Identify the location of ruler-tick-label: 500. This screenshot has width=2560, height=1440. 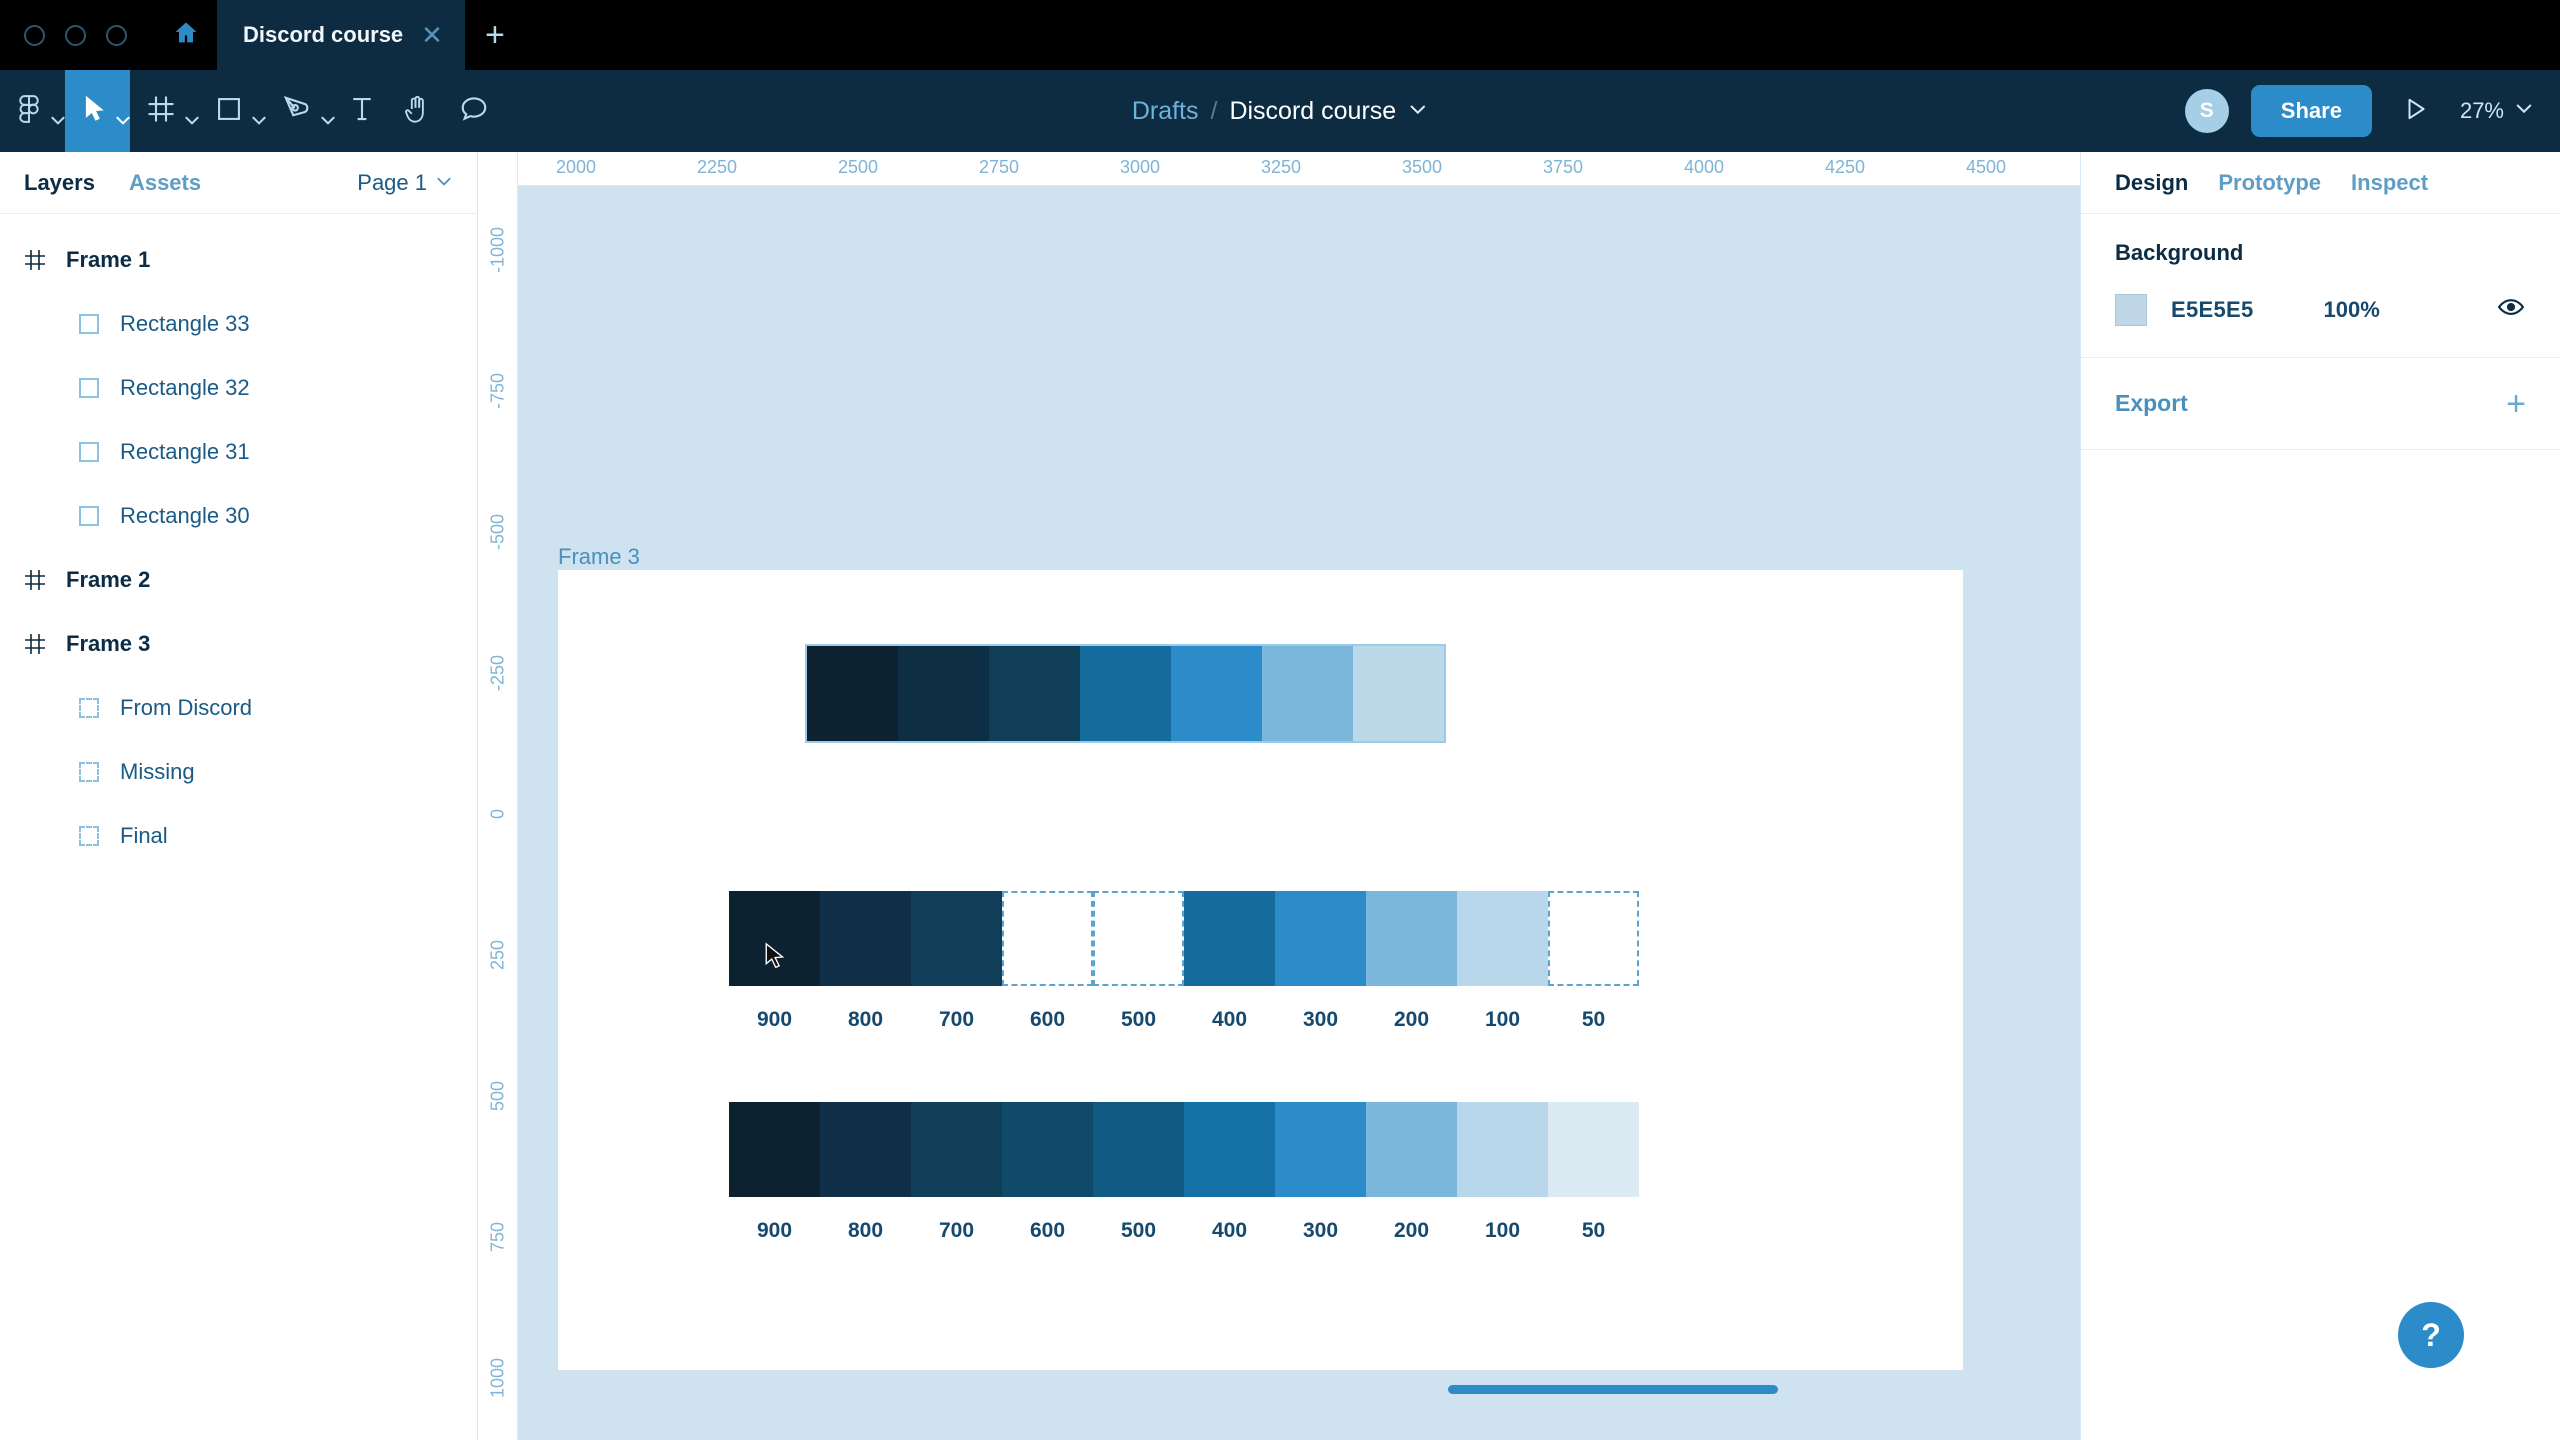
(497, 1096).